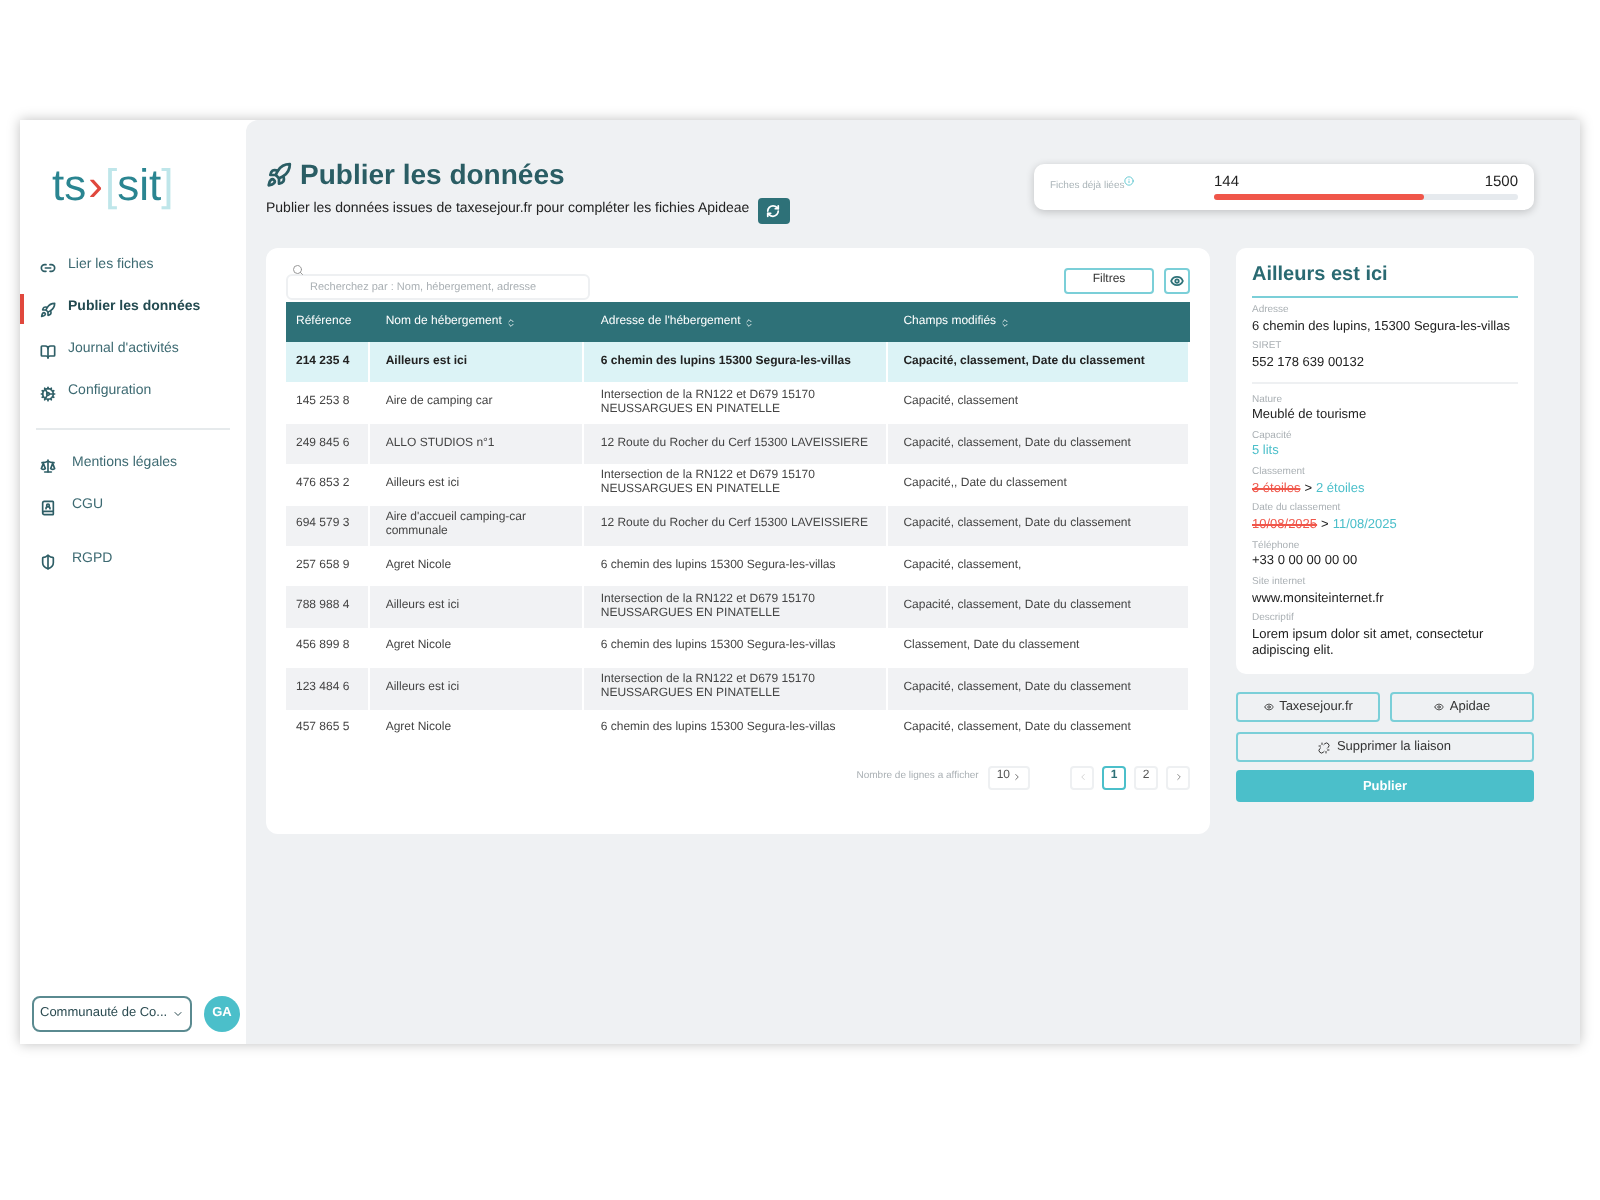 This screenshot has height=1200, width=1600. Describe the element at coordinates (1129, 180) in the screenshot. I see `info-icon` at that location.